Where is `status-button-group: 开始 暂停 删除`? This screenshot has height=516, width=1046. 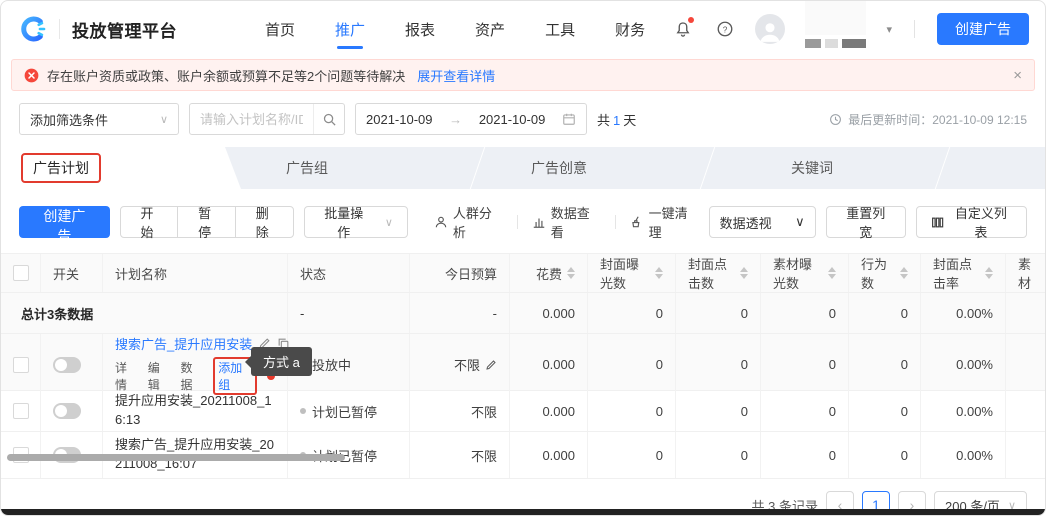
status-button-group: 开始 暂停 删除 is located at coordinates (206, 223).